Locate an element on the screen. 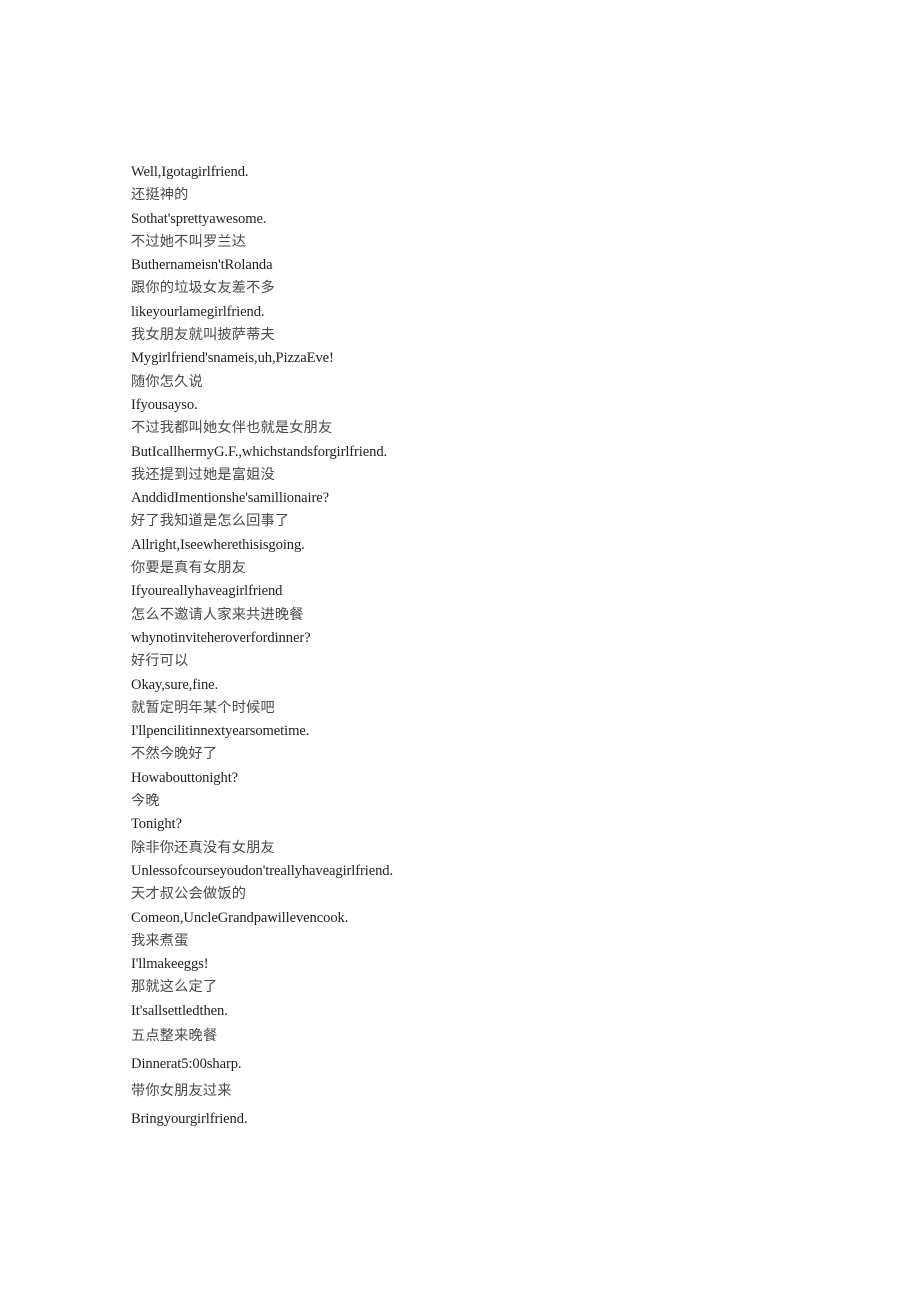 Image resolution: width=920 pixels, height=1301 pixels. subtitle-line-english: Tonight? is located at coordinates (156, 824).